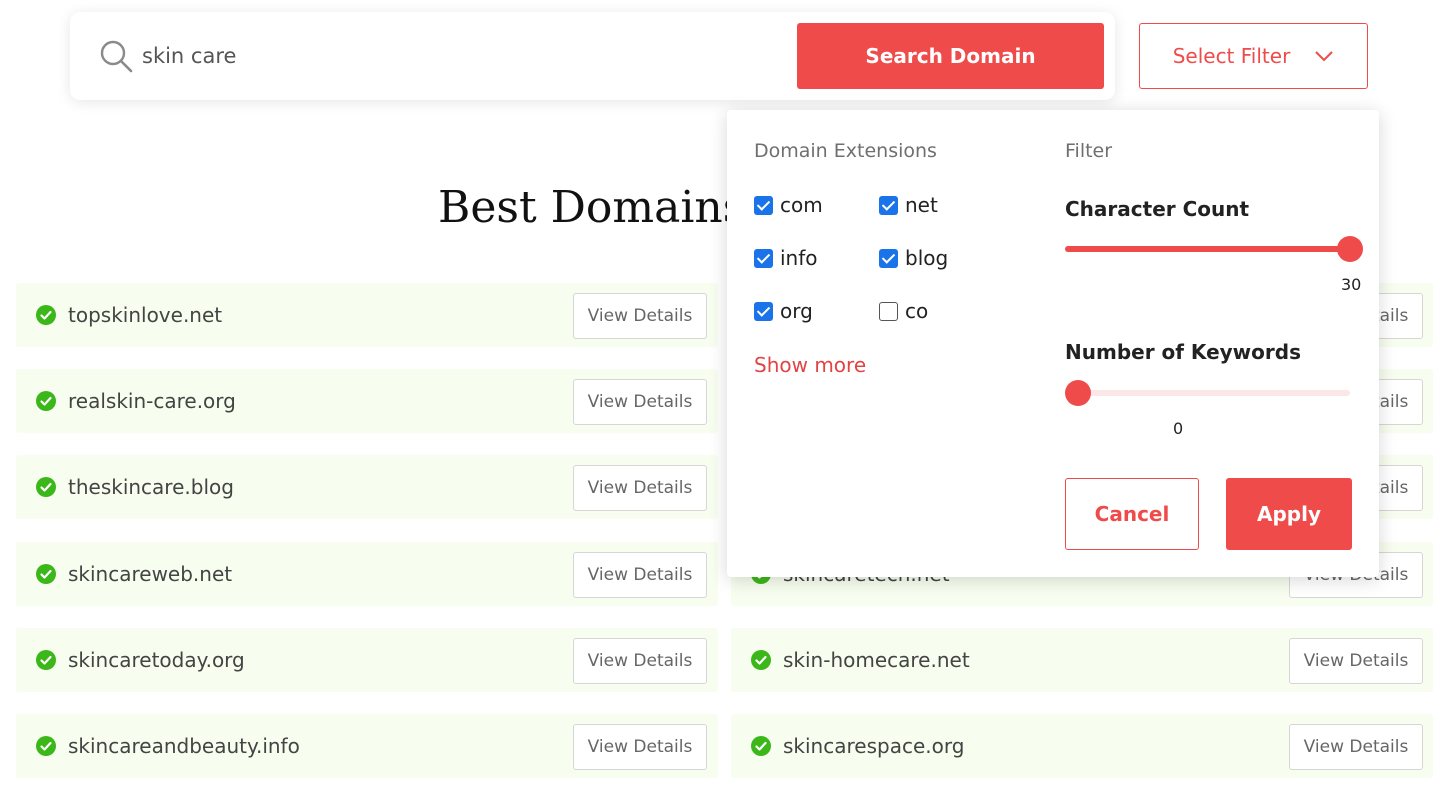 The image size is (1441, 797). What do you see at coordinates (367, 401) in the screenshot?
I see `domain-row: realskin-care.org View Details` at bounding box center [367, 401].